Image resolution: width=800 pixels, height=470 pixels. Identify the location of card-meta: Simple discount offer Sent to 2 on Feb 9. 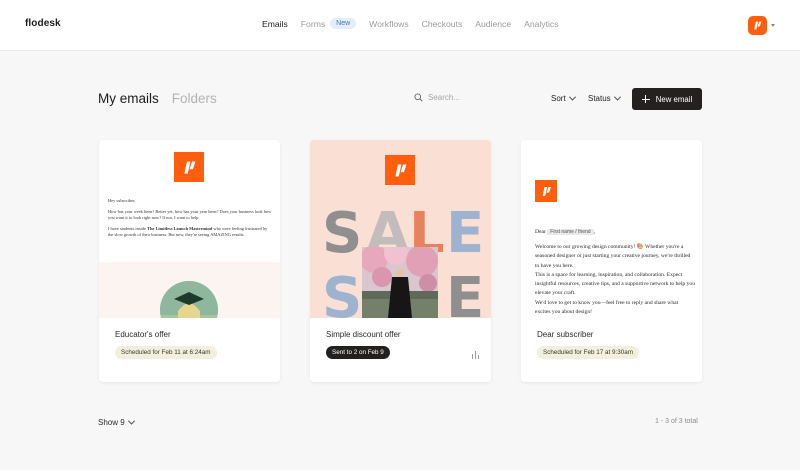
(400, 350).